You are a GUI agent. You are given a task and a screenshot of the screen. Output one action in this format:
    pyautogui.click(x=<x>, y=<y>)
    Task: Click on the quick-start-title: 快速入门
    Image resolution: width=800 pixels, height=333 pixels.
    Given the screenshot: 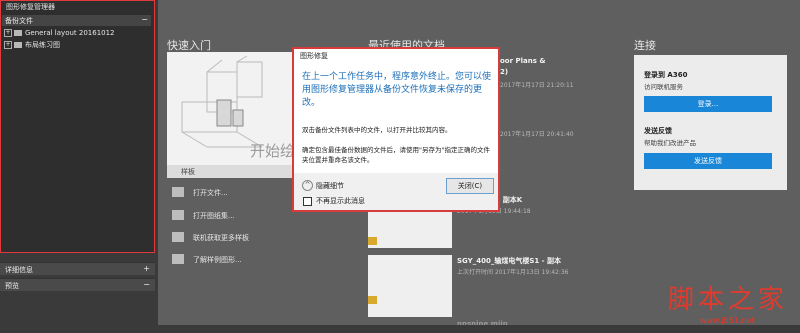 What is the action you would take?
    pyautogui.click(x=189, y=45)
    